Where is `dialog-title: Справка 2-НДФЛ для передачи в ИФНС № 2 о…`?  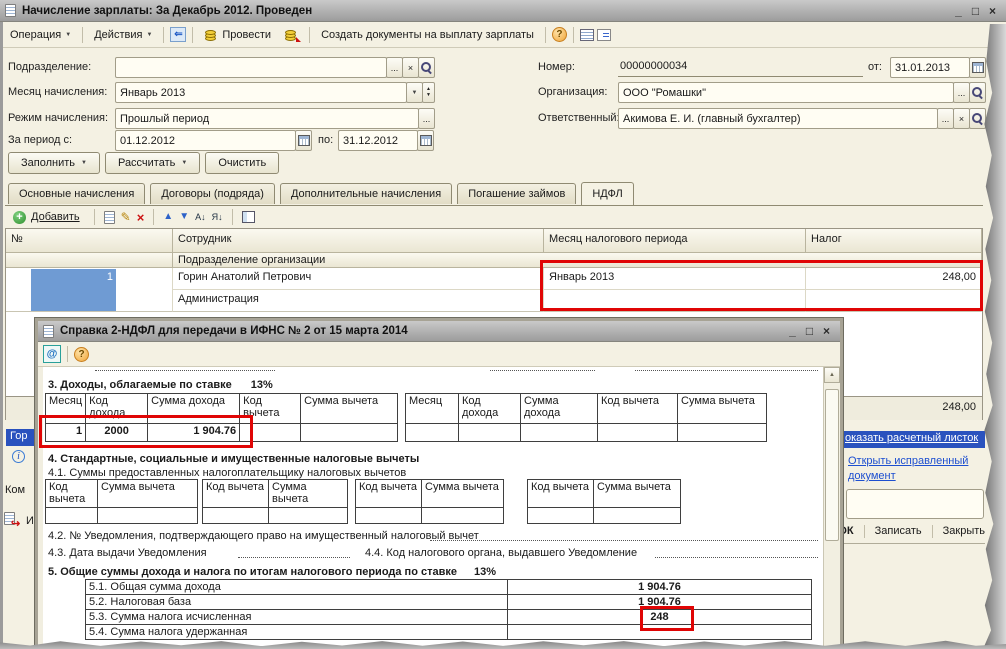 dialog-title: Справка 2-НДФЛ для передачи в ИФНС № 2 о… is located at coordinates (234, 331).